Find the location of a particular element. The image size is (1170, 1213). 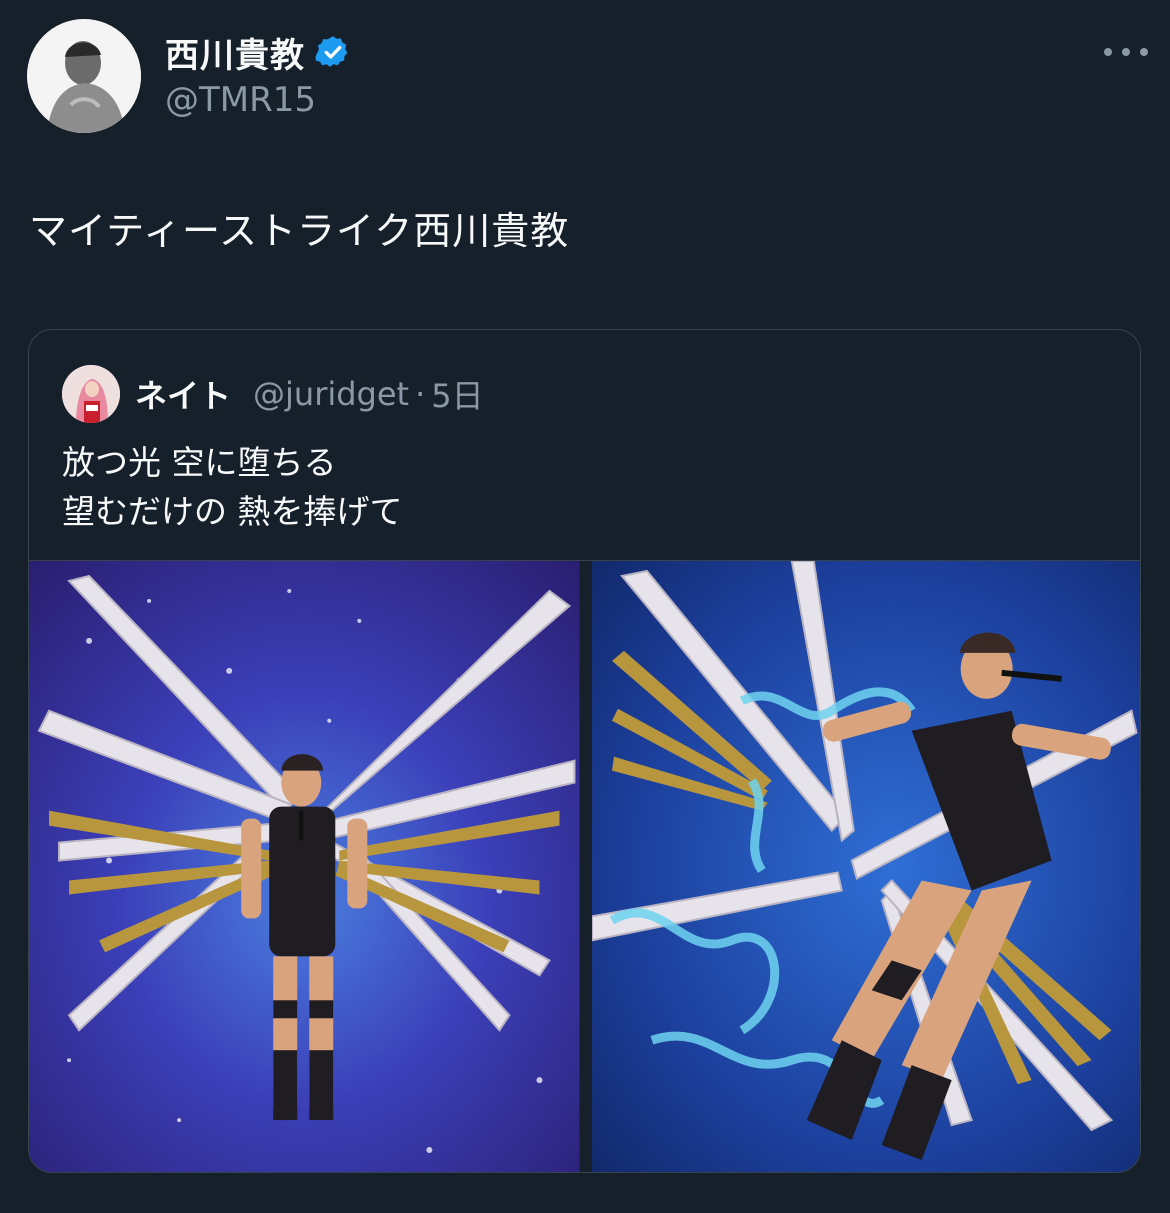

author-name-row: 西川貴教 is located at coordinates (258, 52).